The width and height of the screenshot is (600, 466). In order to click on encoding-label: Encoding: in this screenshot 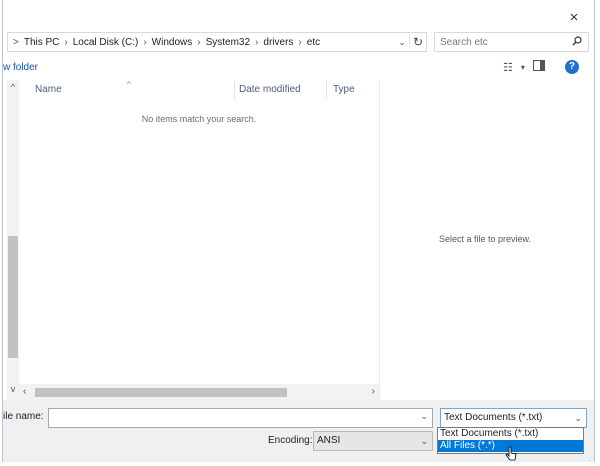, I will do `click(290, 440)`.